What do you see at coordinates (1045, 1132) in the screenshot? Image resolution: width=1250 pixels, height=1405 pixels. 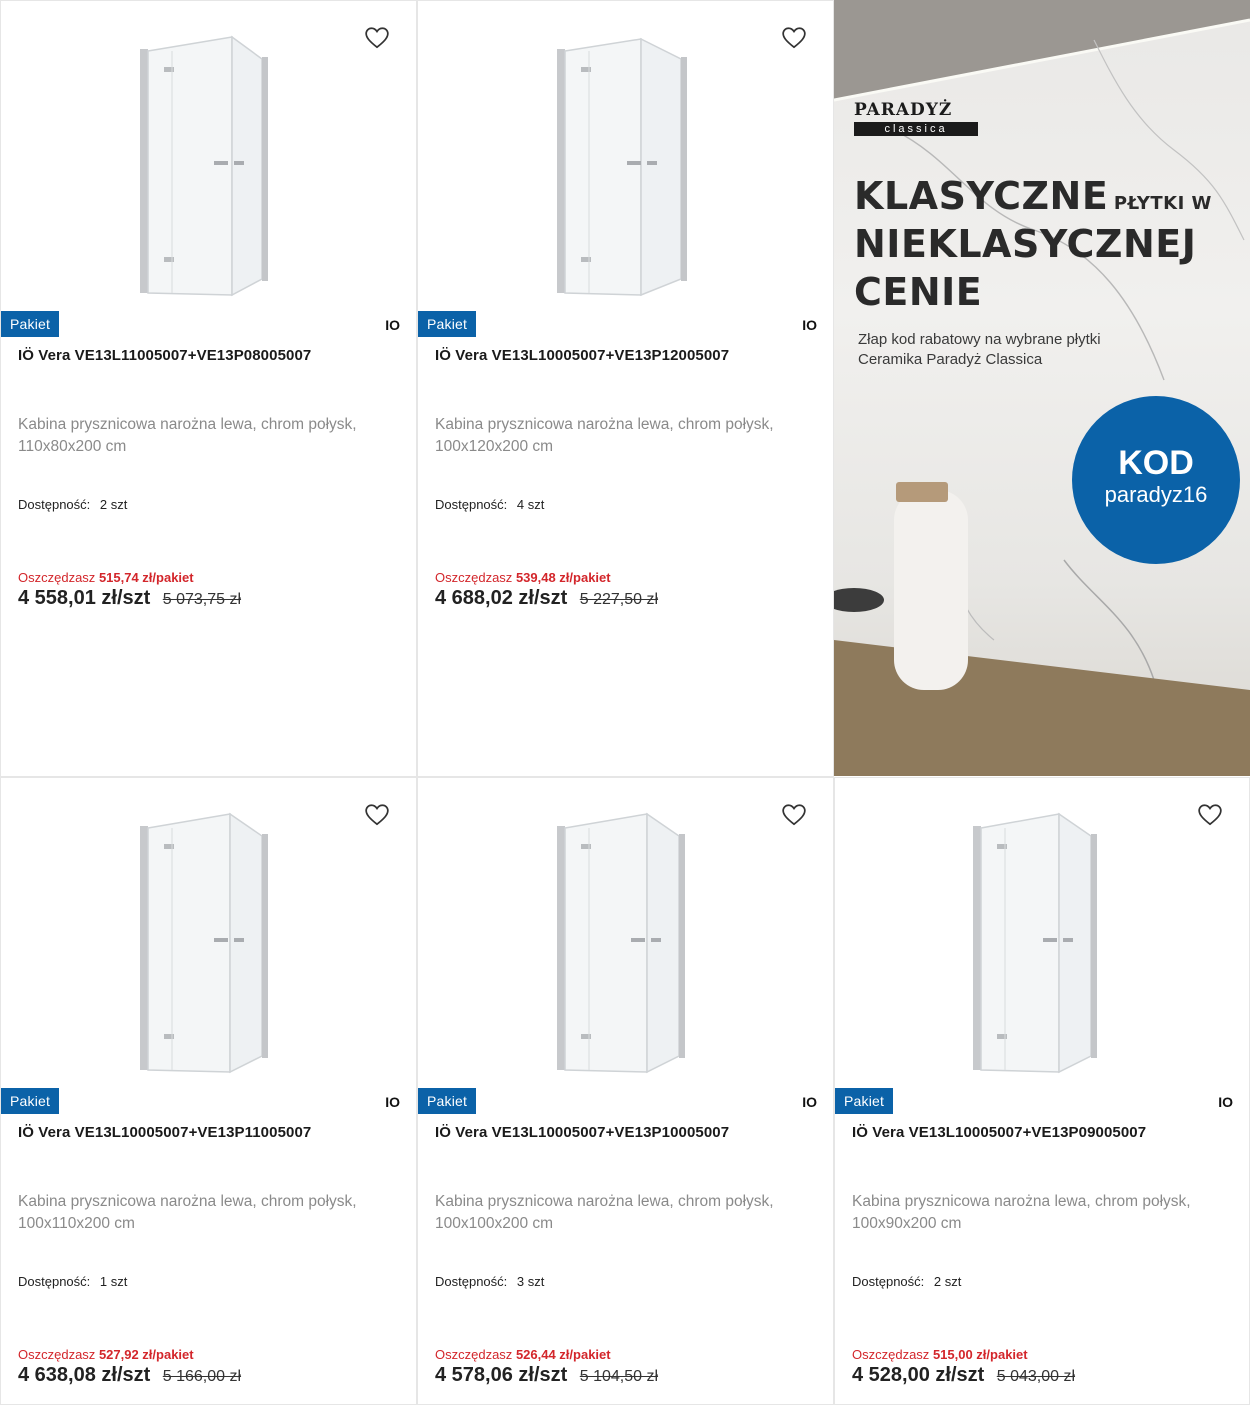 I see `product-title: IÖ Vera VE13L10005007+VE13P09005007` at bounding box center [1045, 1132].